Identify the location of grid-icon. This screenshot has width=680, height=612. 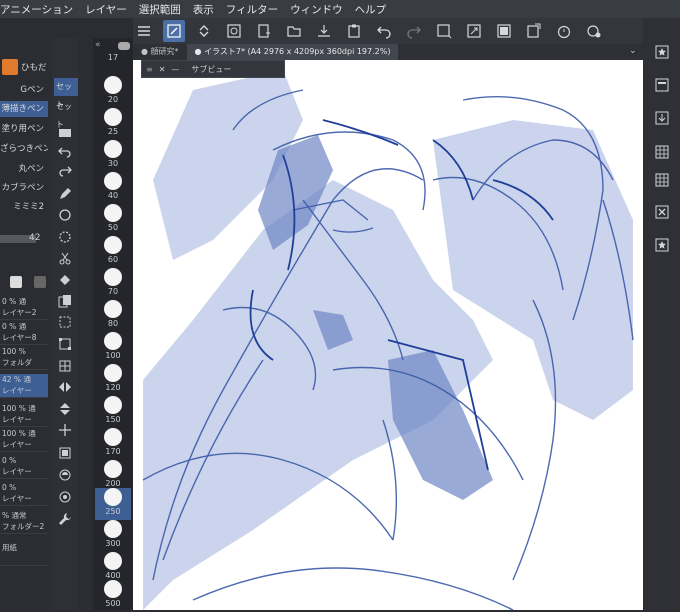
(662, 152).